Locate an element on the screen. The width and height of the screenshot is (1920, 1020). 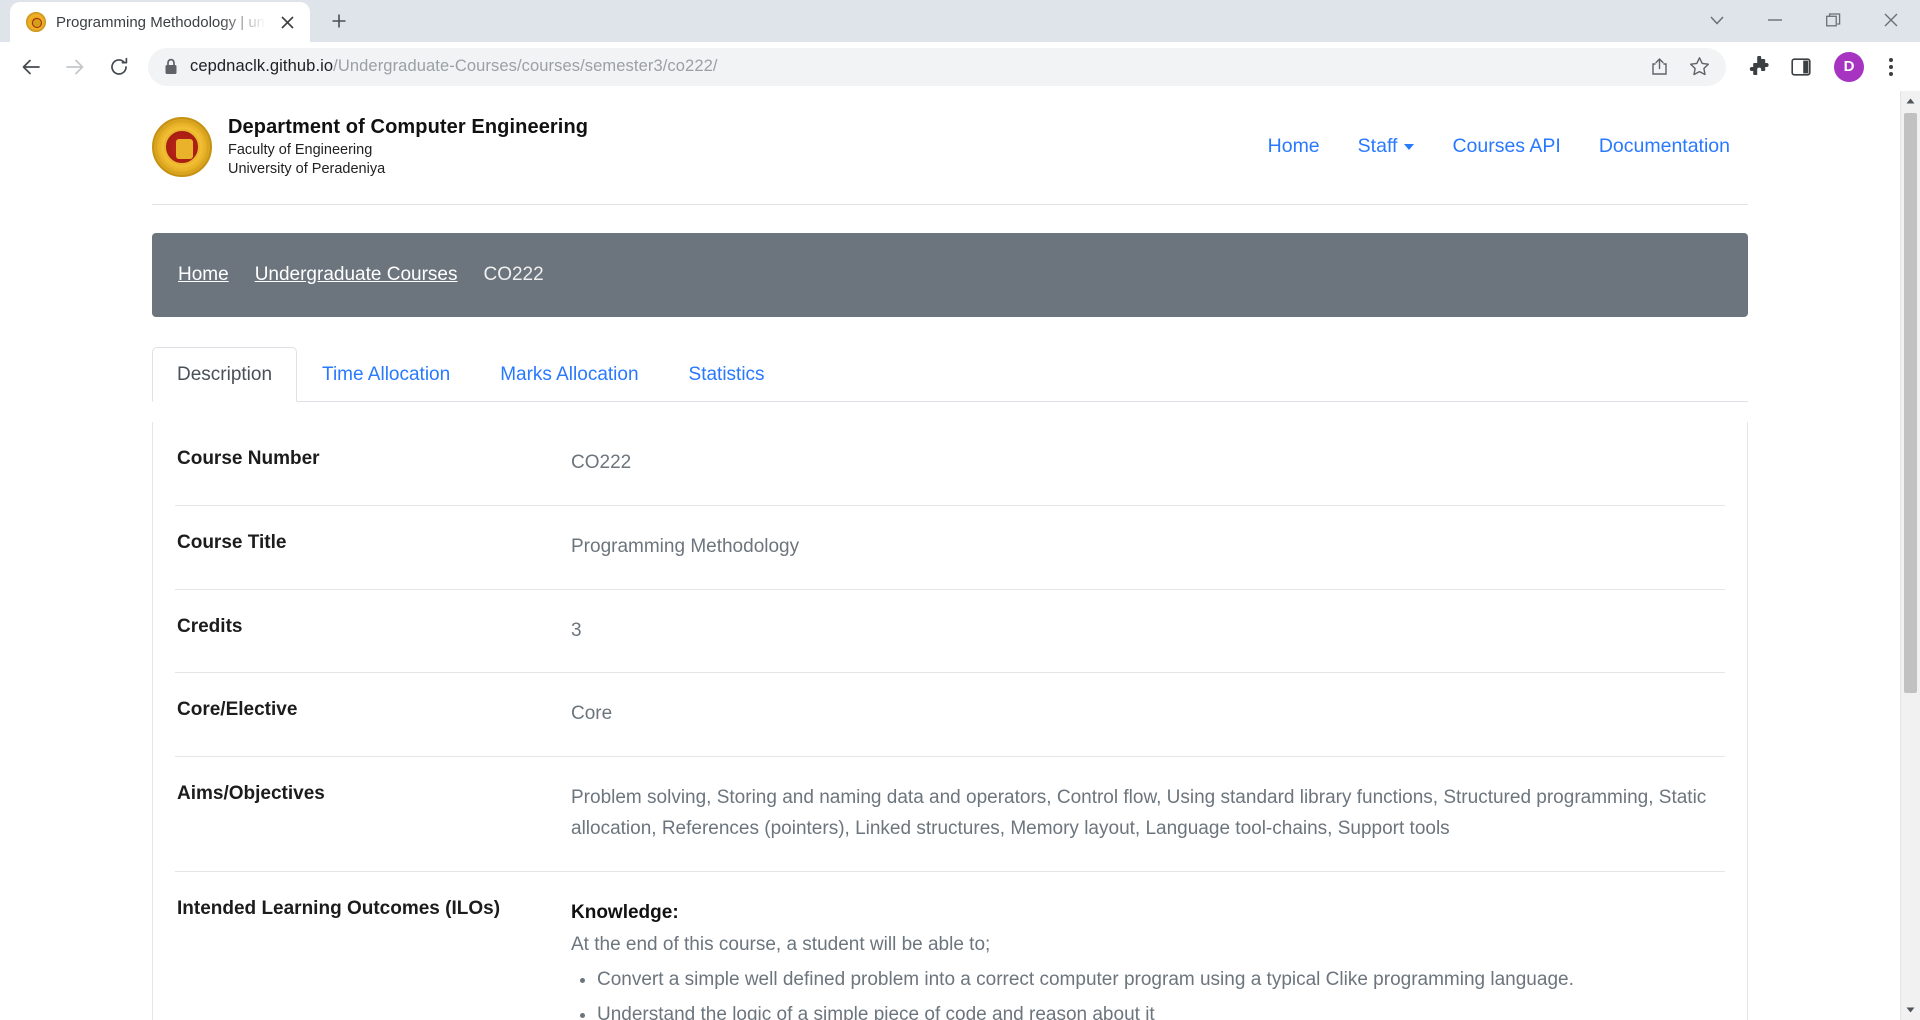
detail-row-course-number: Course Number CO222 is located at coordinates (950, 464).